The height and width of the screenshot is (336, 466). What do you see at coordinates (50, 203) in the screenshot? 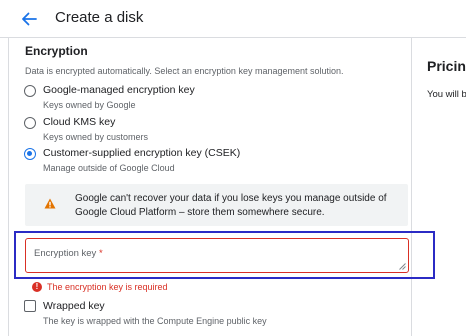
I see `warning-icon` at bounding box center [50, 203].